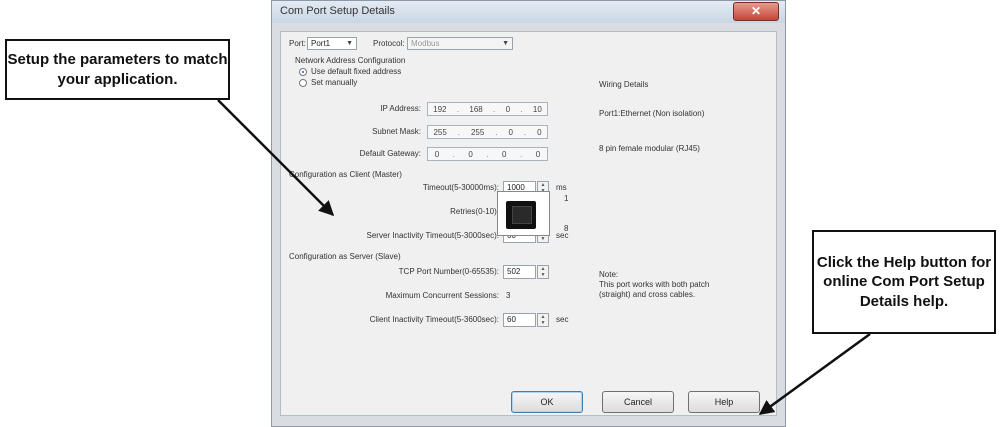 The image size is (1001, 427). Describe the element at coordinates (624, 84) in the screenshot. I see `wiring-title: Wiring Details` at that location.